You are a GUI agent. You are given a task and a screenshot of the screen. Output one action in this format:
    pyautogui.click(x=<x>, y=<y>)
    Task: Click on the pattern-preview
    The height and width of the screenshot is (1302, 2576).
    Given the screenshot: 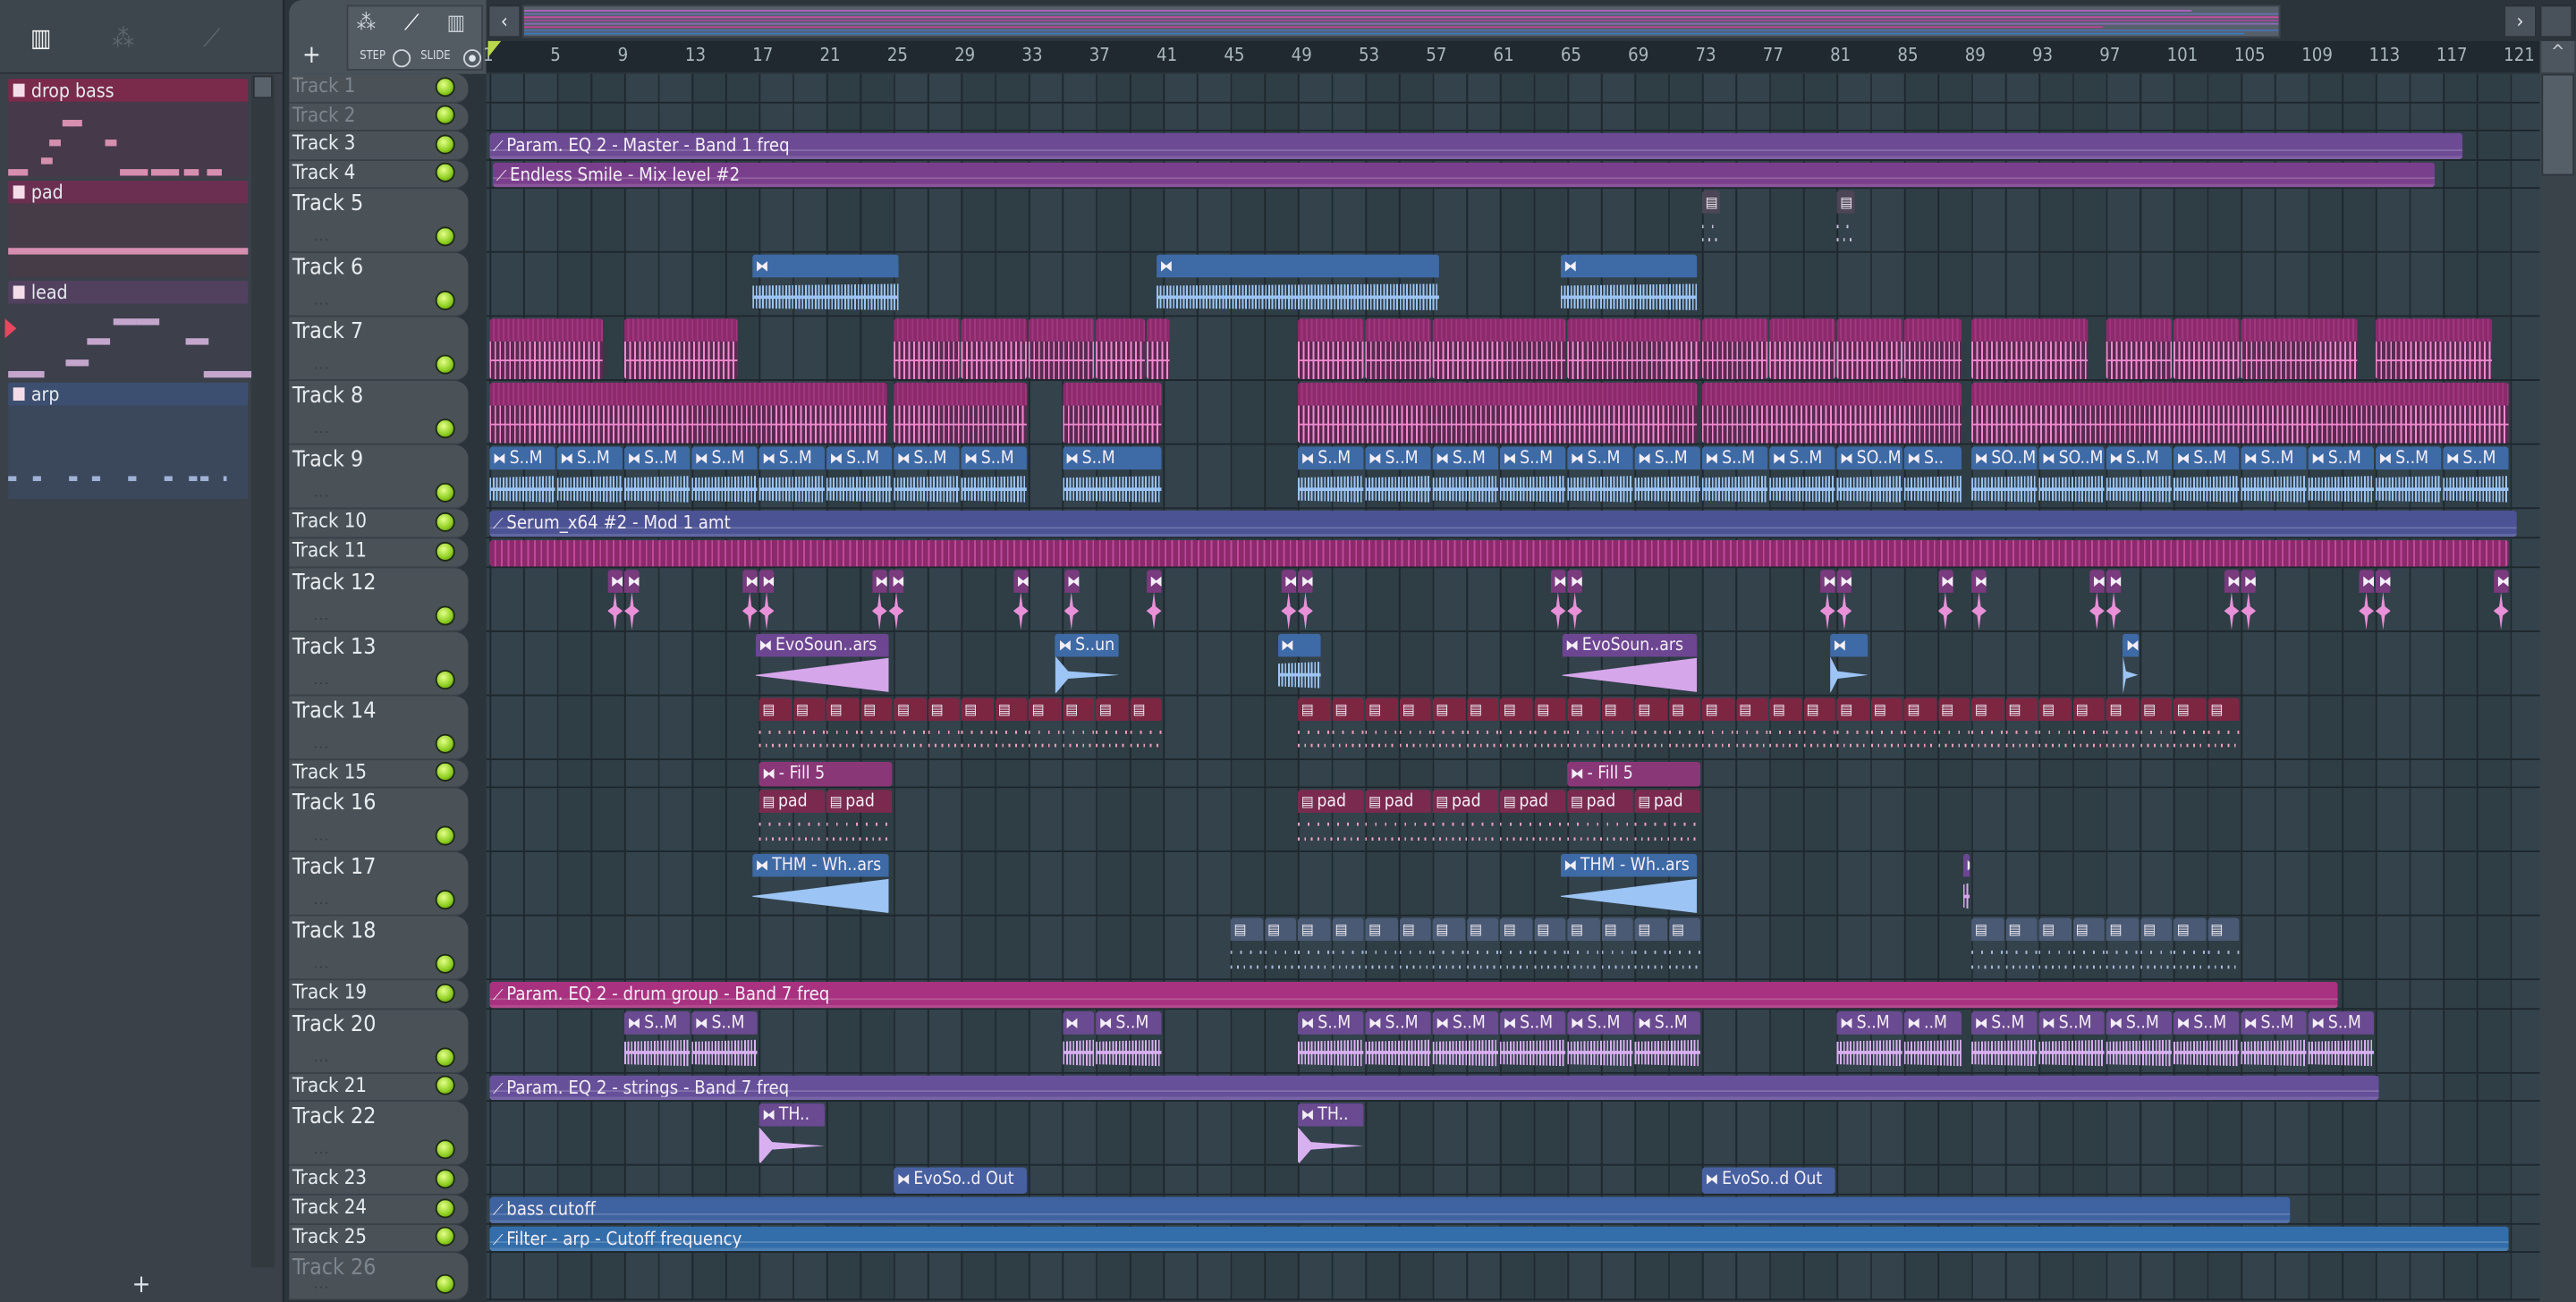 What is the action you would take?
    pyautogui.click(x=130, y=341)
    